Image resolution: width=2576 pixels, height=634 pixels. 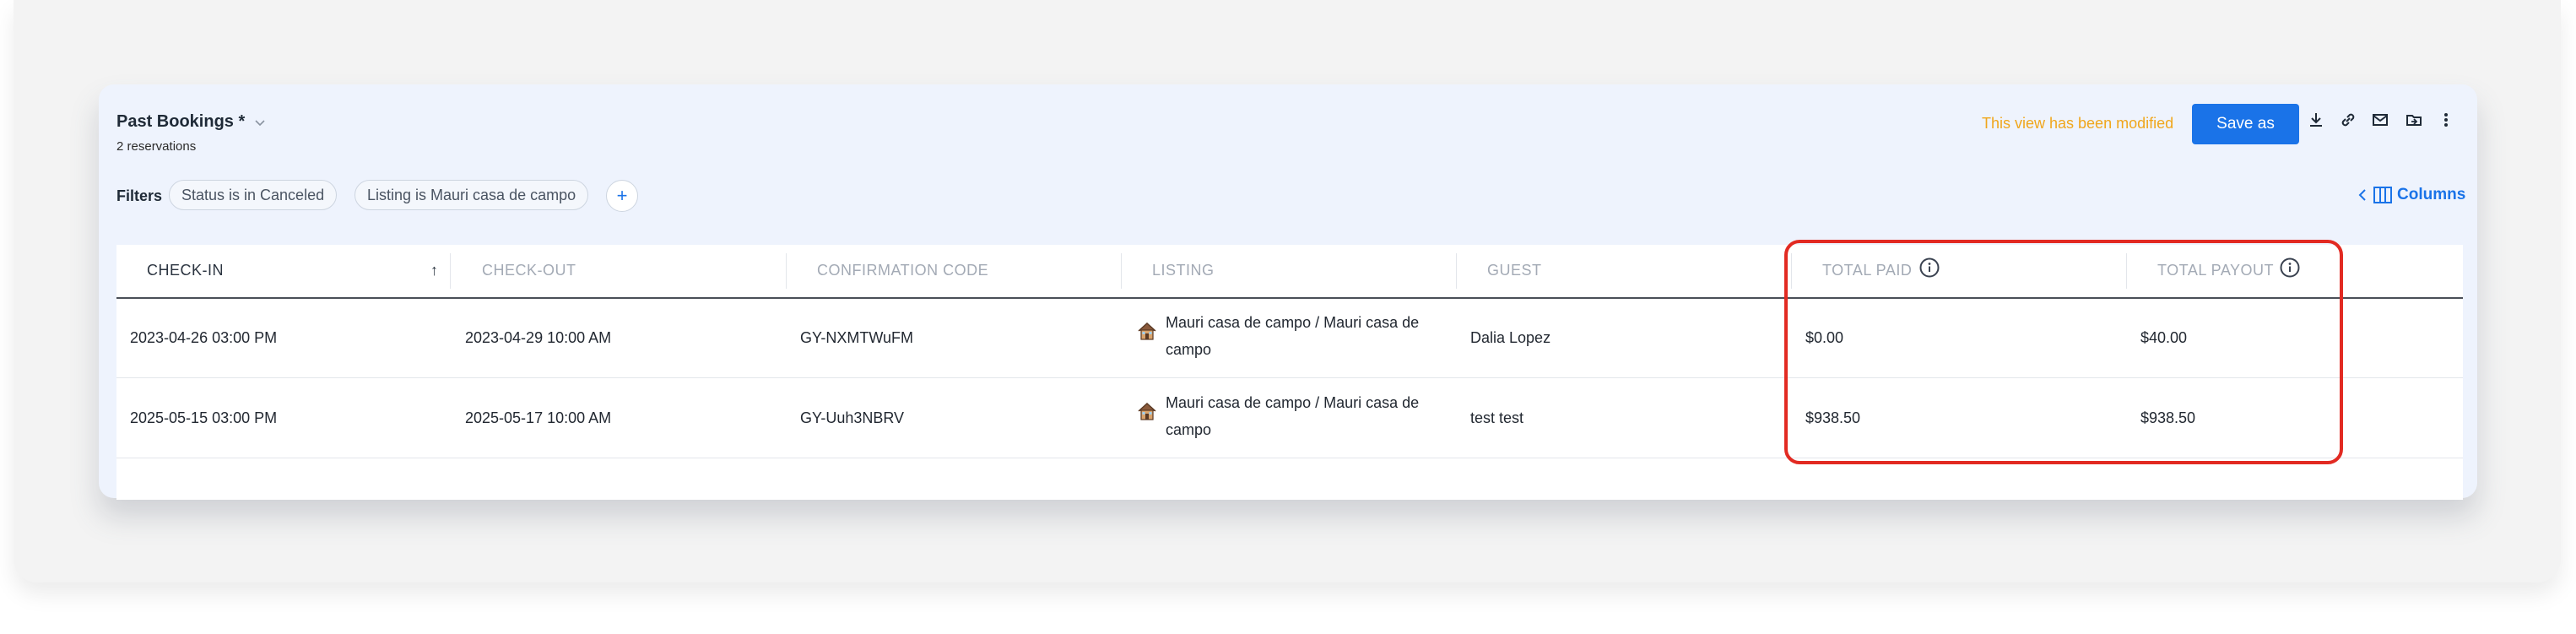 I want to click on download-icon, so click(x=2316, y=120).